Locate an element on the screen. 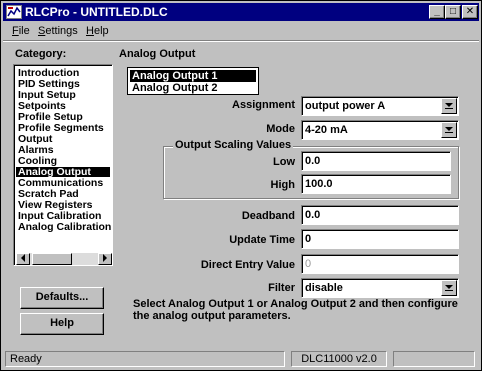  category-label: Category: is located at coordinates (41, 54).